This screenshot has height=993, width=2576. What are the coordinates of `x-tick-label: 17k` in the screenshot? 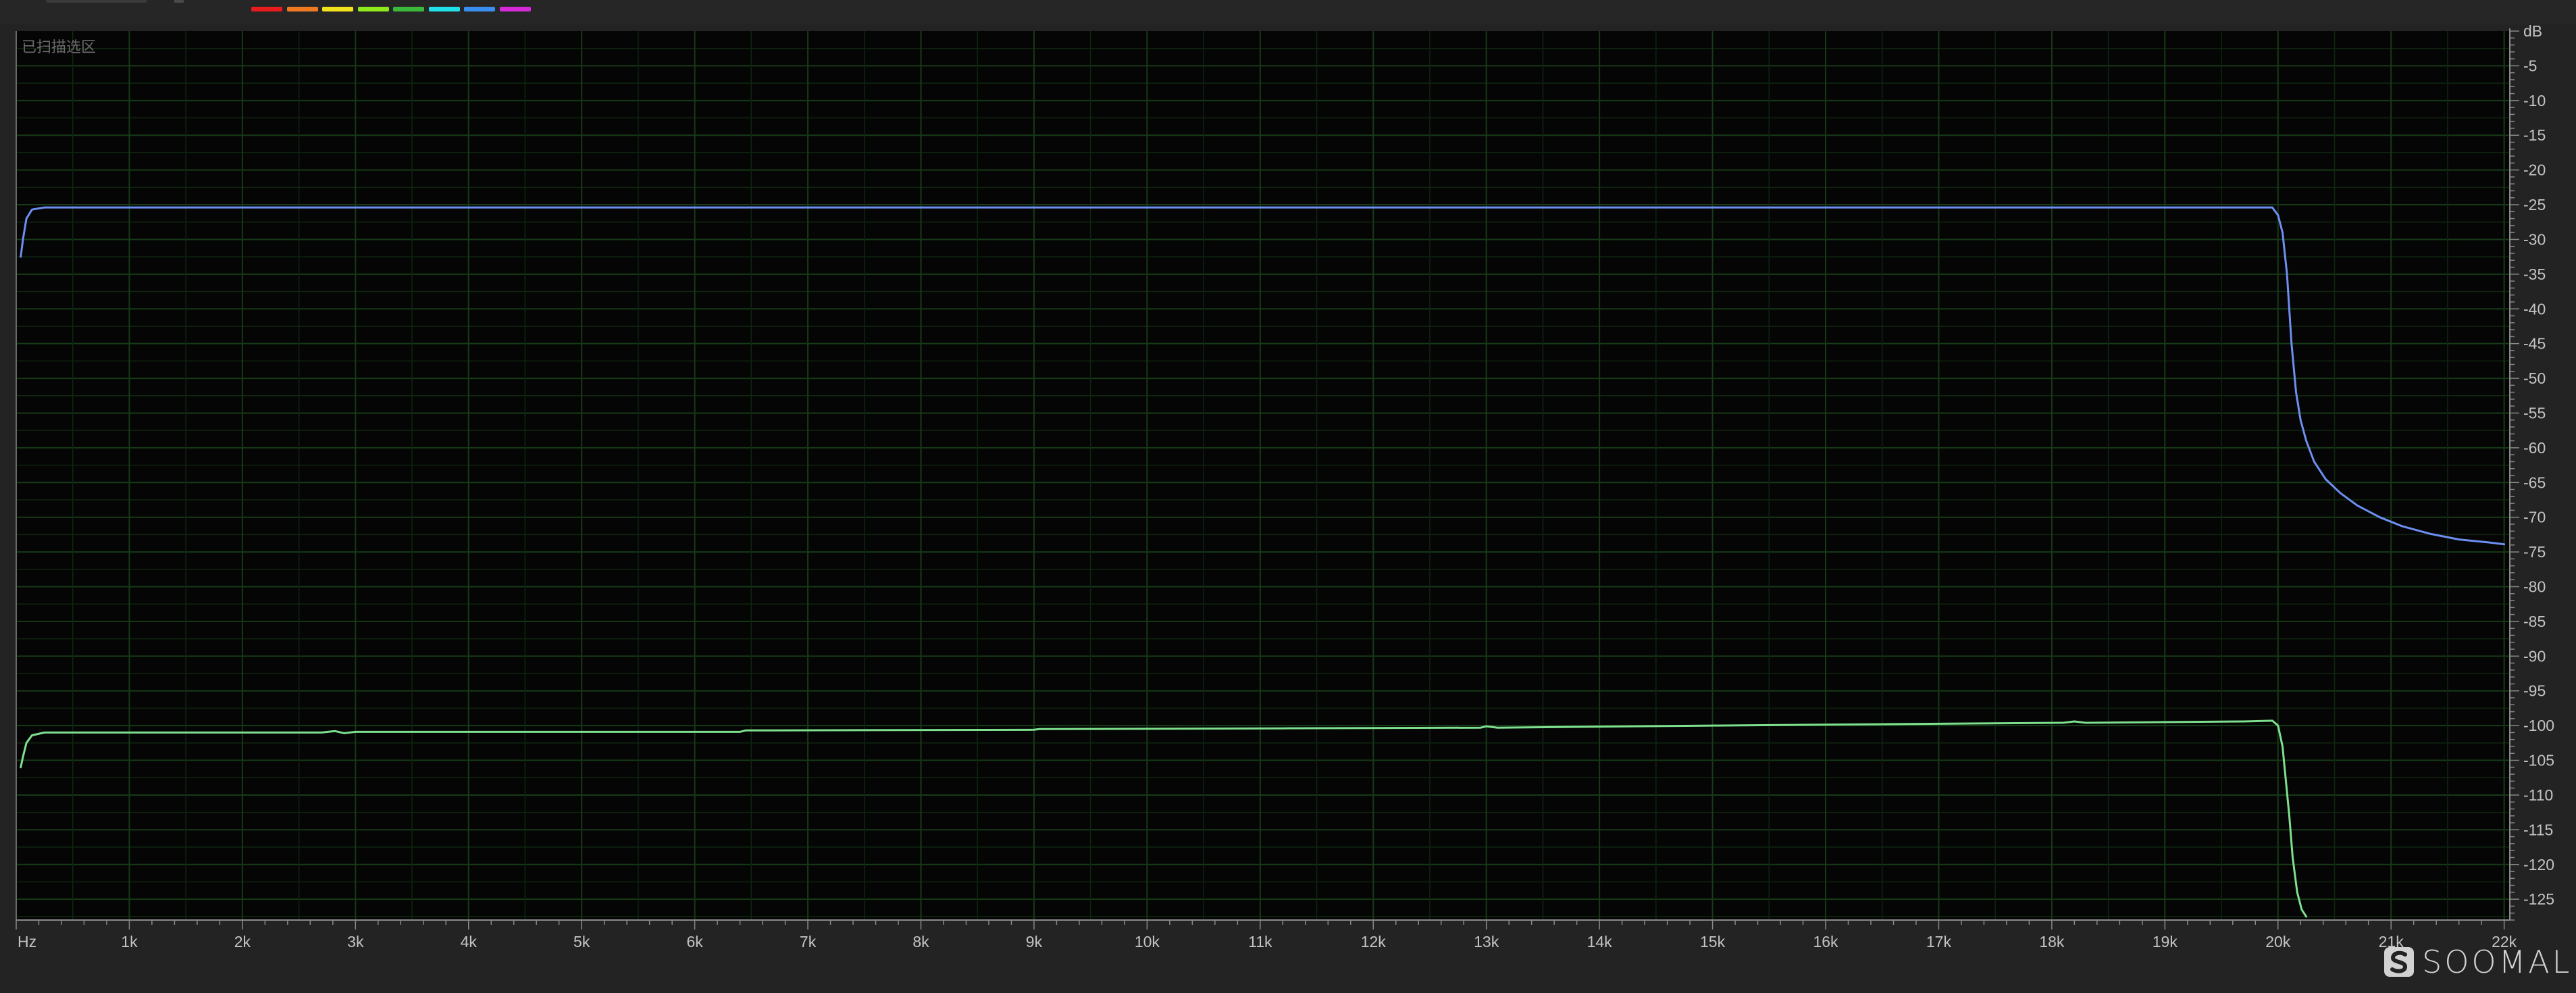 It's located at (1939, 942).